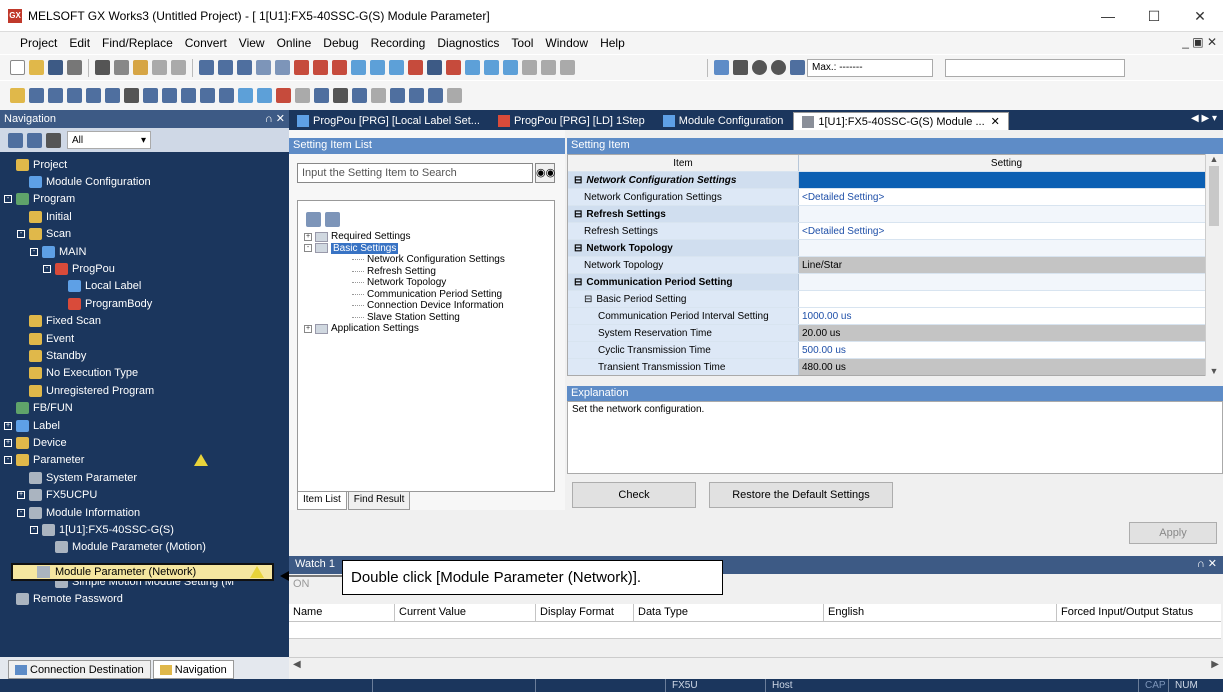 The width and height of the screenshot is (1223, 692). I want to click on reset-icon, so click(339, 67).